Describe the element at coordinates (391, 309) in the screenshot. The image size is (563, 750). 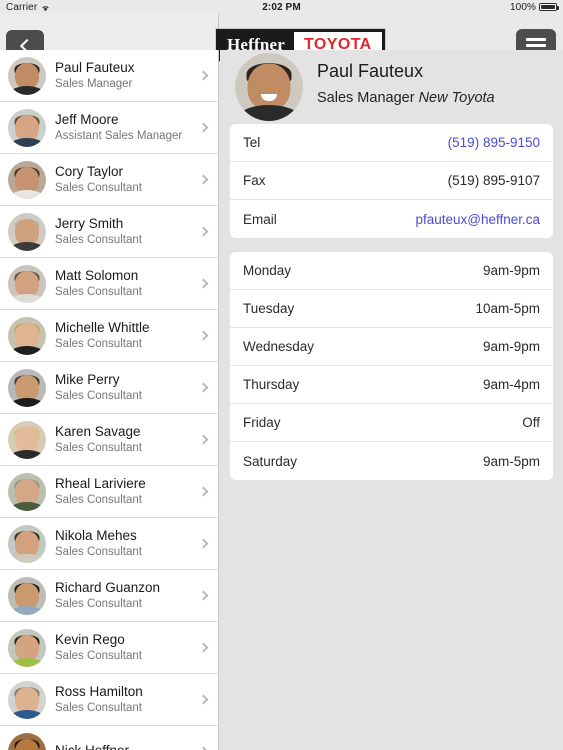
I see `table-row: Tuesday 10am-5pm` at that location.